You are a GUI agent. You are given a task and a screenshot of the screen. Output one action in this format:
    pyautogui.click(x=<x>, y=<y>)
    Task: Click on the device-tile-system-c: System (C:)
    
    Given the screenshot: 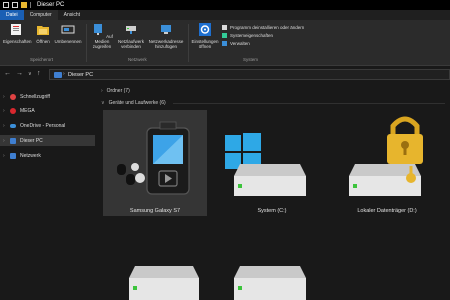 What is the action you would take?
    pyautogui.click(x=272, y=163)
    